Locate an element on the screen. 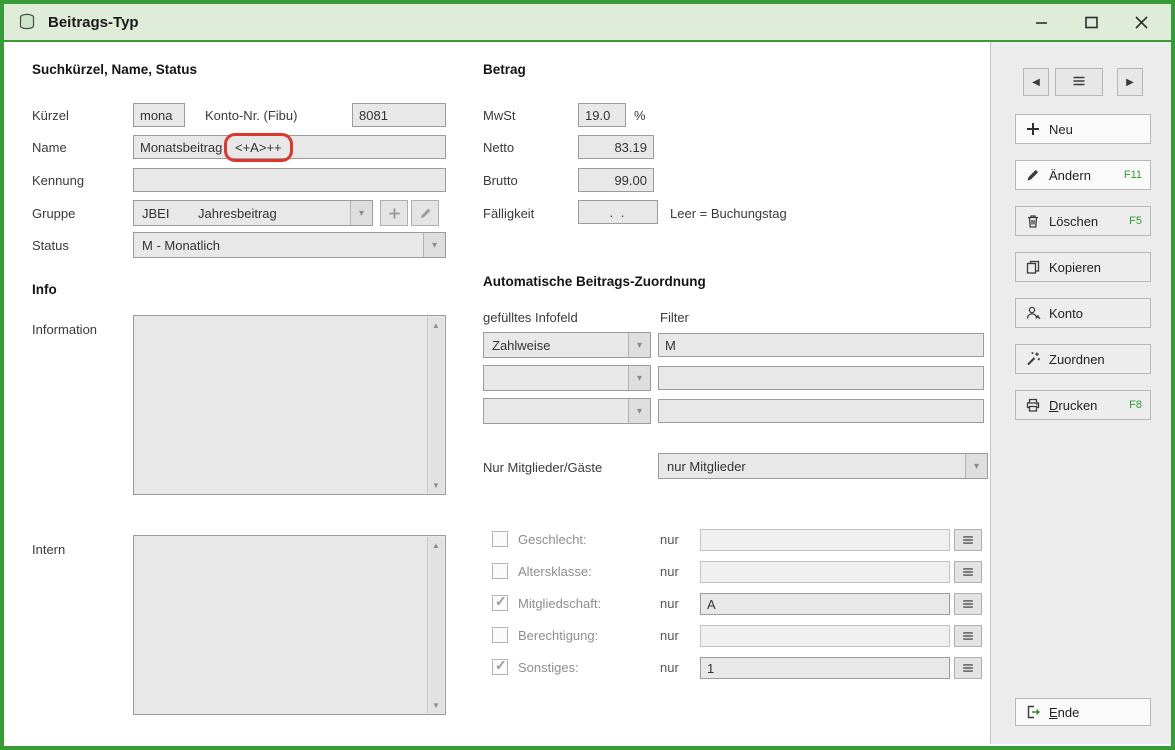  ende-button: Ende is located at coordinates (1083, 712).